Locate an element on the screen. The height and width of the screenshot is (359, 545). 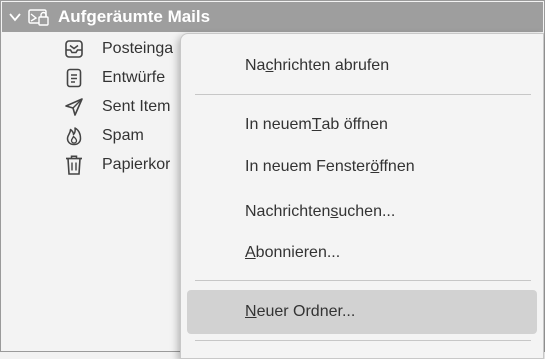
trash-icon is located at coordinates (74, 165).